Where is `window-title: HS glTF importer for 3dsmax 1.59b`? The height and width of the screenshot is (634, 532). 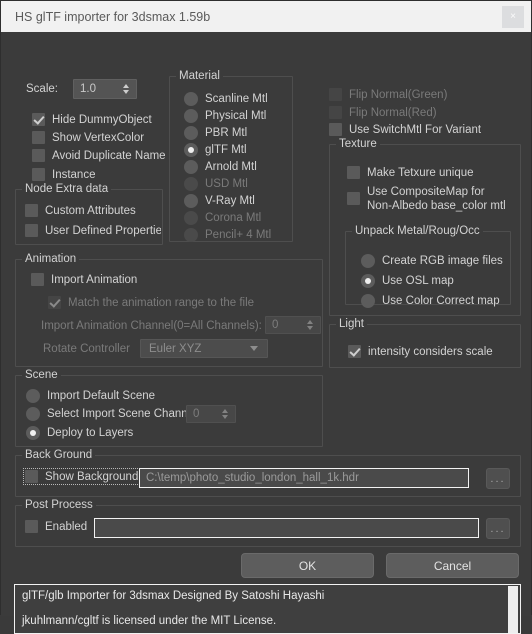 window-title: HS glTF importer for 3dsmax 1.59b is located at coordinates (113, 16).